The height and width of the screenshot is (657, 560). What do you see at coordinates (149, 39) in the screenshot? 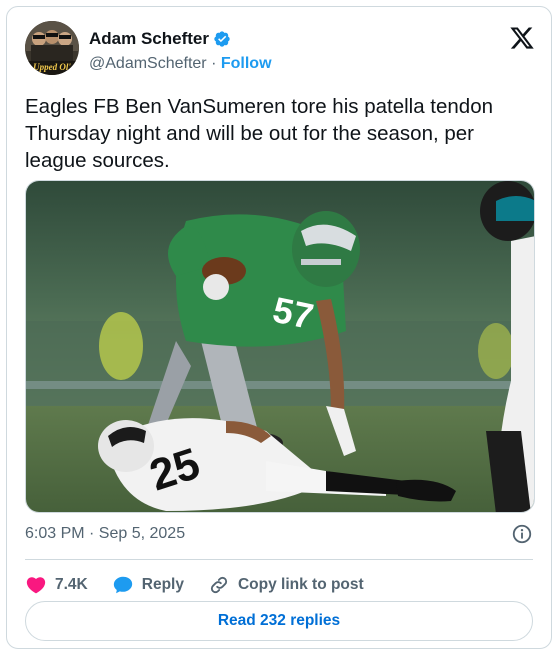
I see `author-name: Adam Schefter` at bounding box center [149, 39].